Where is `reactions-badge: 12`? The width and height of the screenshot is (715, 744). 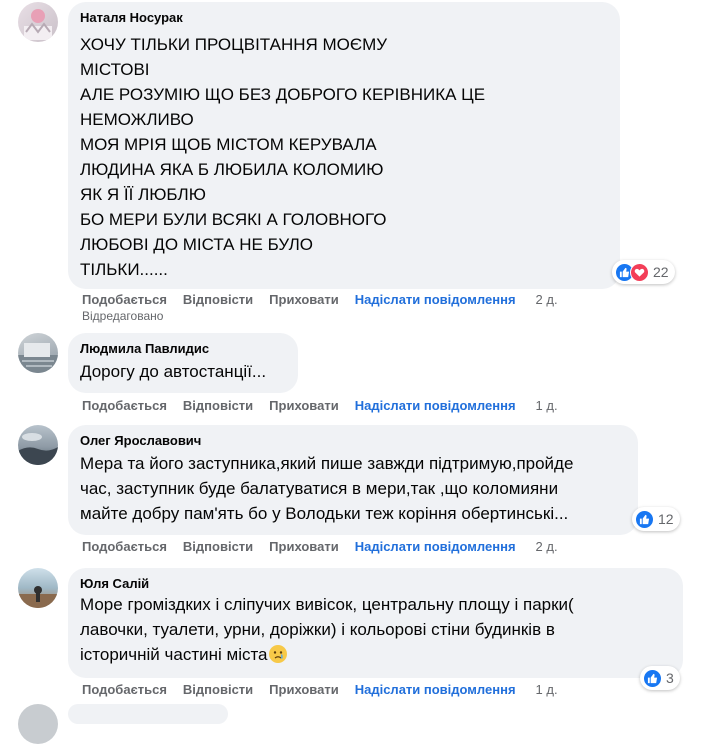
reactions-badge: 12 is located at coordinates (656, 519).